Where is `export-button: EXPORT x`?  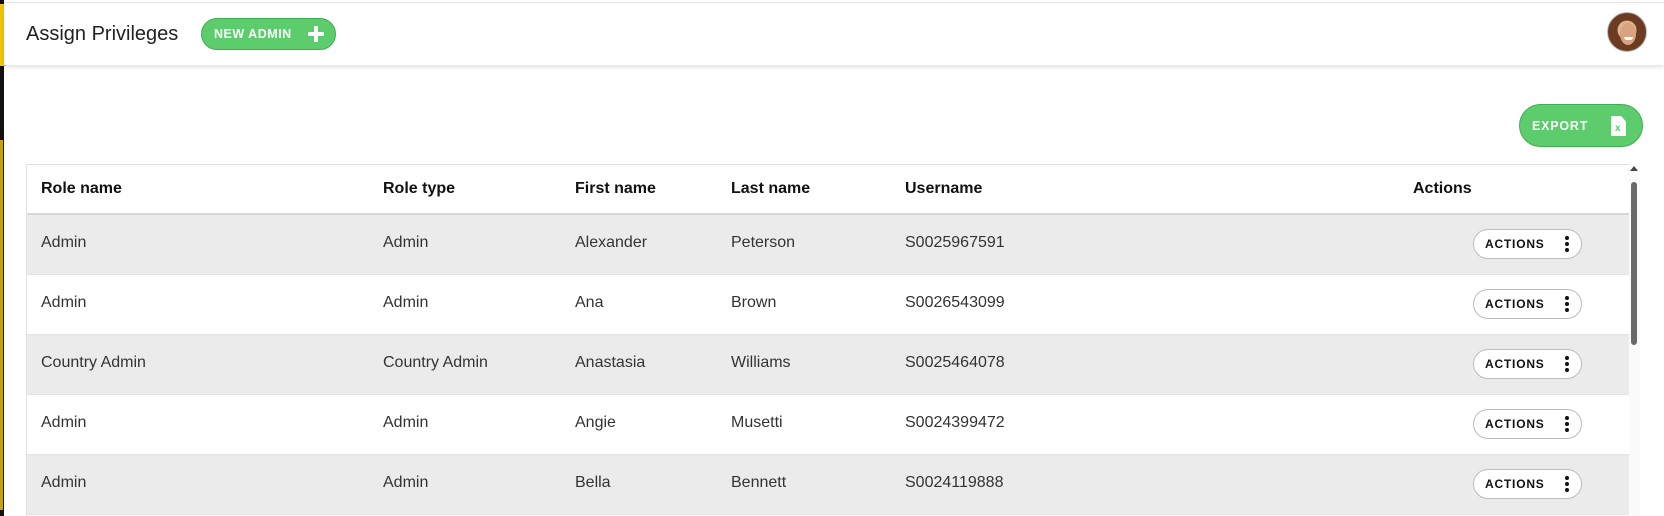 export-button: EXPORT x is located at coordinates (1581, 125).